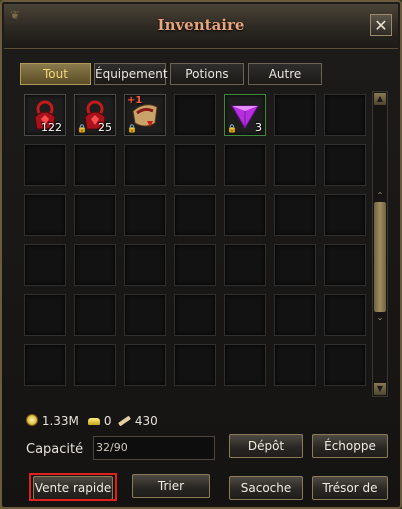 This screenshot has height=509, width=402. What do you see at coordinates (131, 74) in the screenshot?
I see `tab-equipement: Équipement` at bounding box center [131, 74].